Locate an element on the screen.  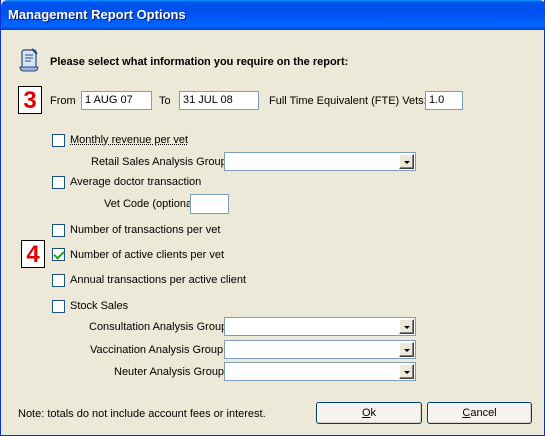
consultation-group-select is located at coordinates (320, 326).